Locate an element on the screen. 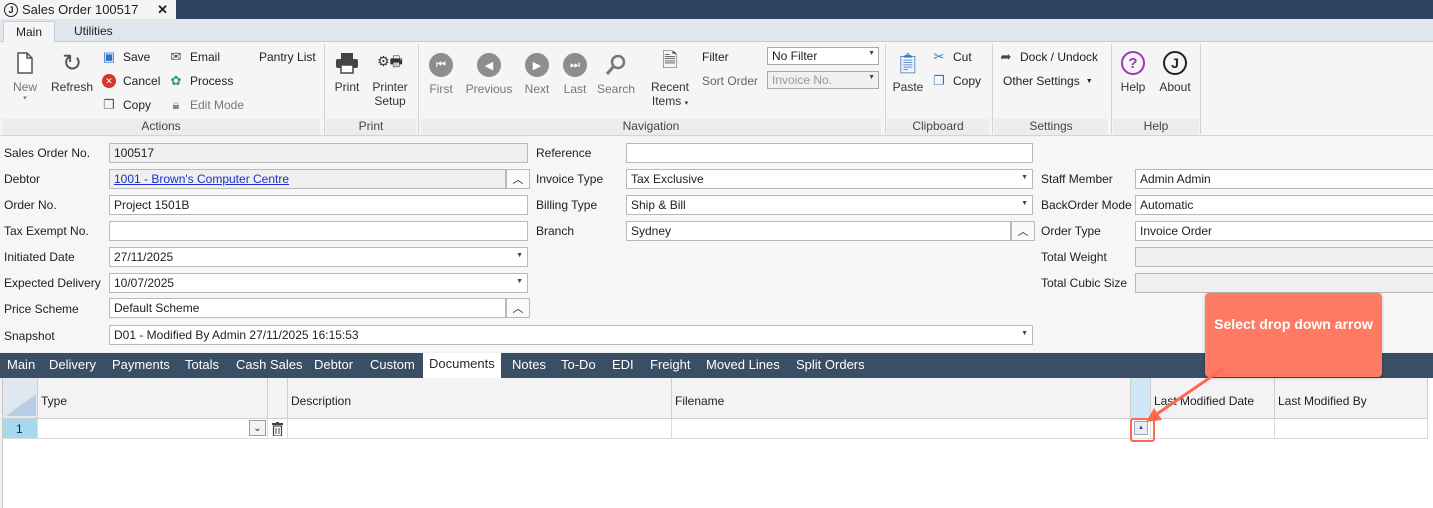 This screenshot has height=508, width=1433. dock-undock-button: ➦ Dock / Undock is located at coordinates (1048, 57).